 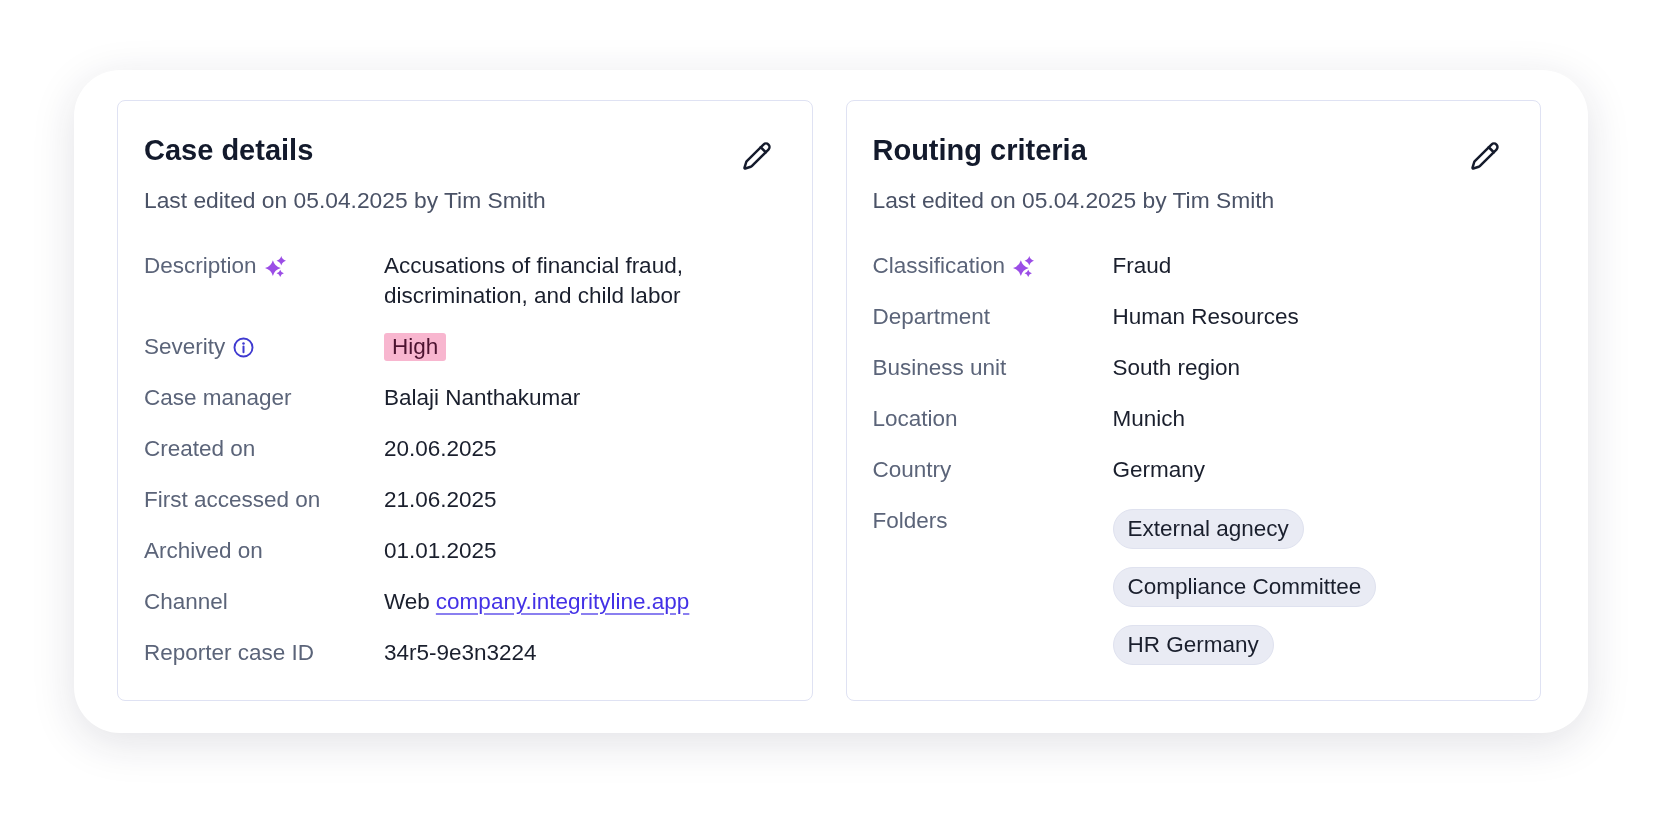 What do you see at coordinates (1159, 470) in the screenshot?
I see `field-value: Germany` at bounding box center [1159, 470].